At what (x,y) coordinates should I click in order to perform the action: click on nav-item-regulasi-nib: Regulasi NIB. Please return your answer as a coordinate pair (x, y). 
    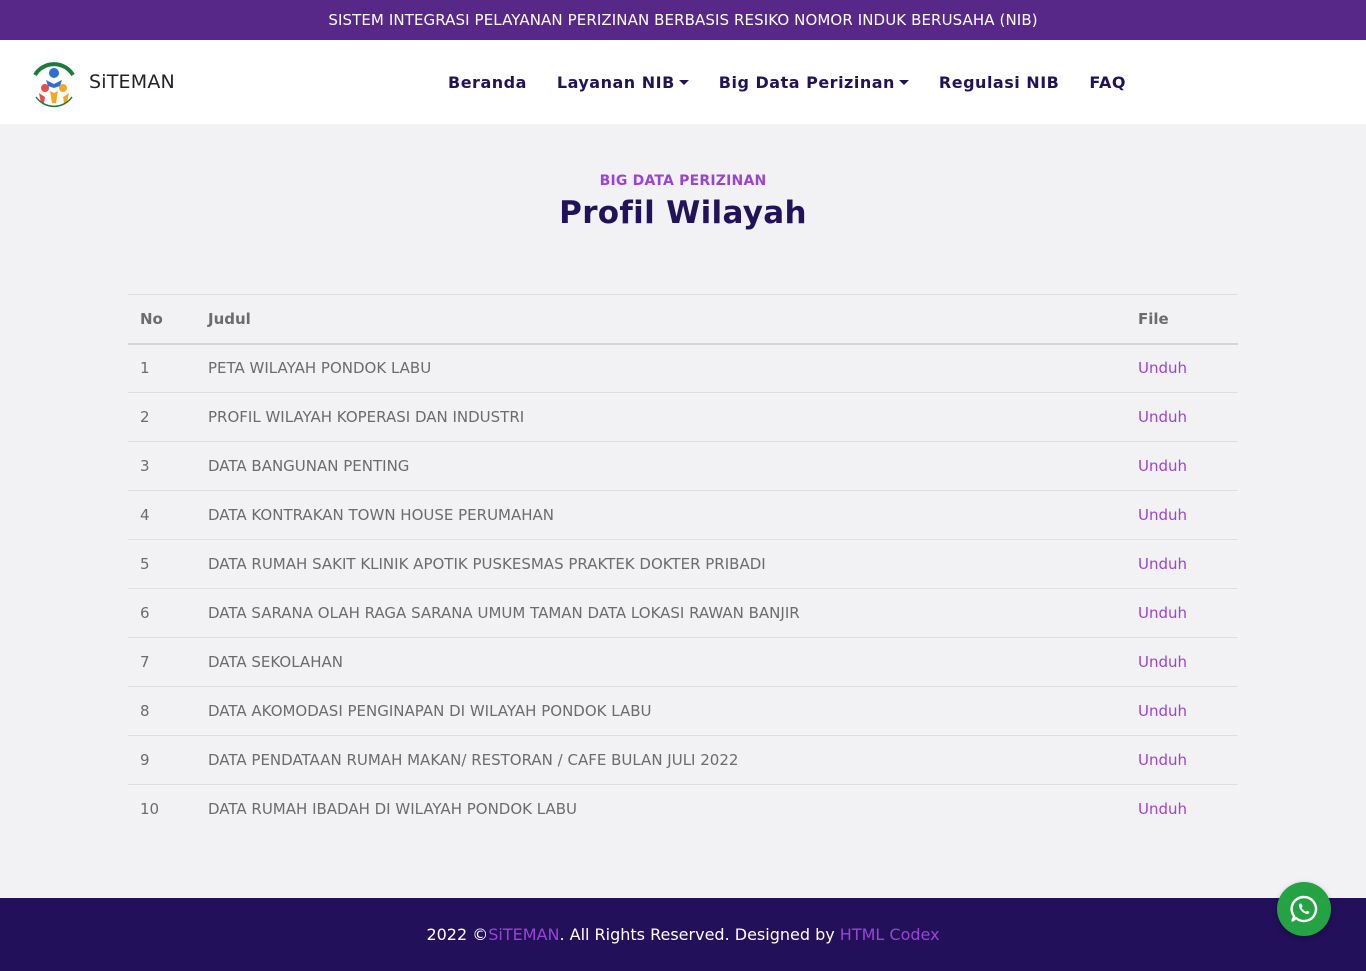
    Looking at the image, I should click on (999, 82).